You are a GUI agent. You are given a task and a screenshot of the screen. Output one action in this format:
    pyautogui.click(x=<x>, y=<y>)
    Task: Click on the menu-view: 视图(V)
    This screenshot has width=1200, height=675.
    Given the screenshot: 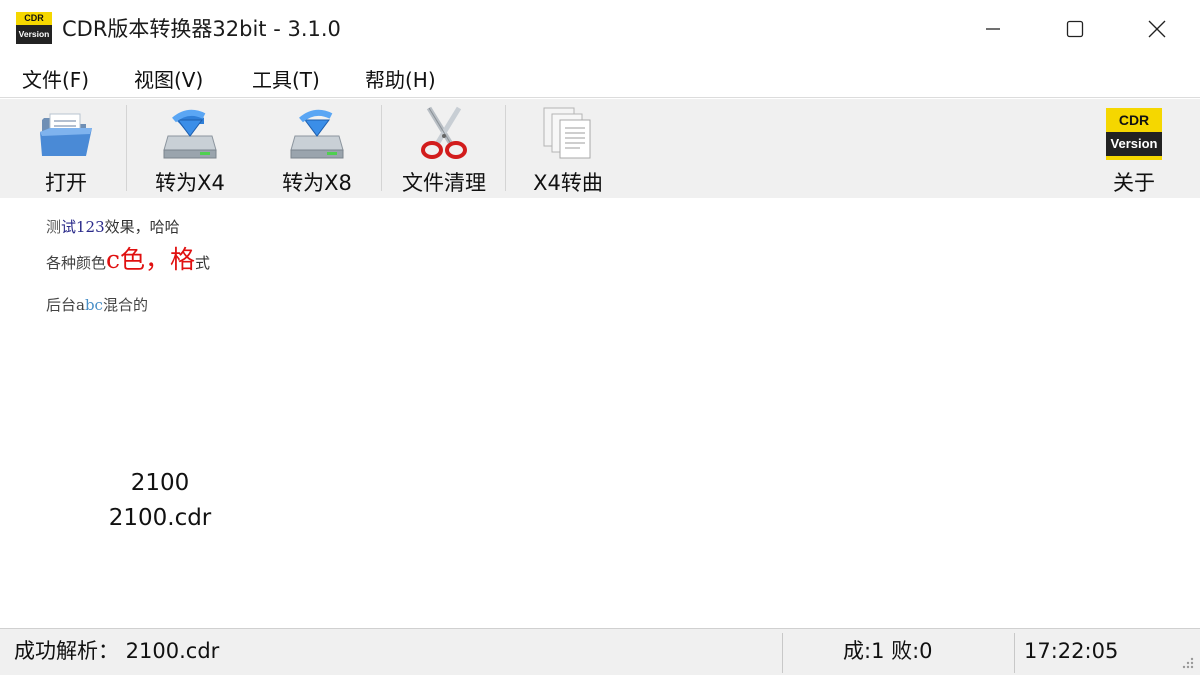 What is the action you would take?
    pyautogui.click(x=168, y=78)
    